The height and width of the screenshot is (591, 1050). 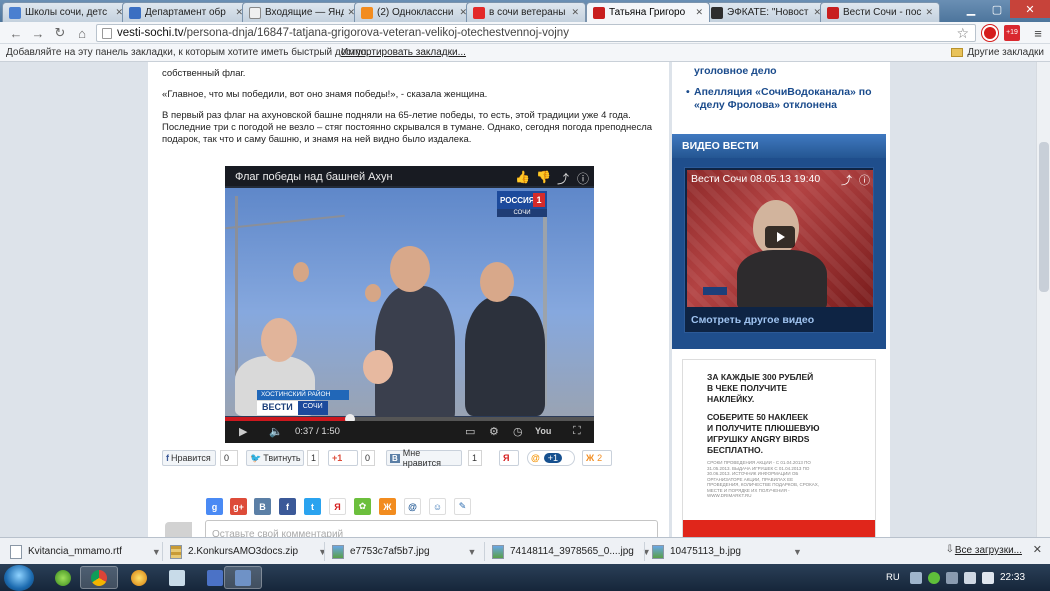 I want to click on dislike-icon: 👎, so click(x=543, y=177).